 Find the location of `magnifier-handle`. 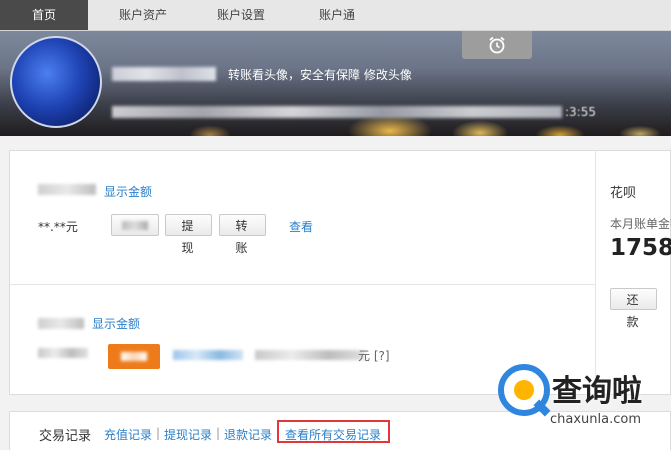

magnifier-handle is located at coordinates (542, 408).